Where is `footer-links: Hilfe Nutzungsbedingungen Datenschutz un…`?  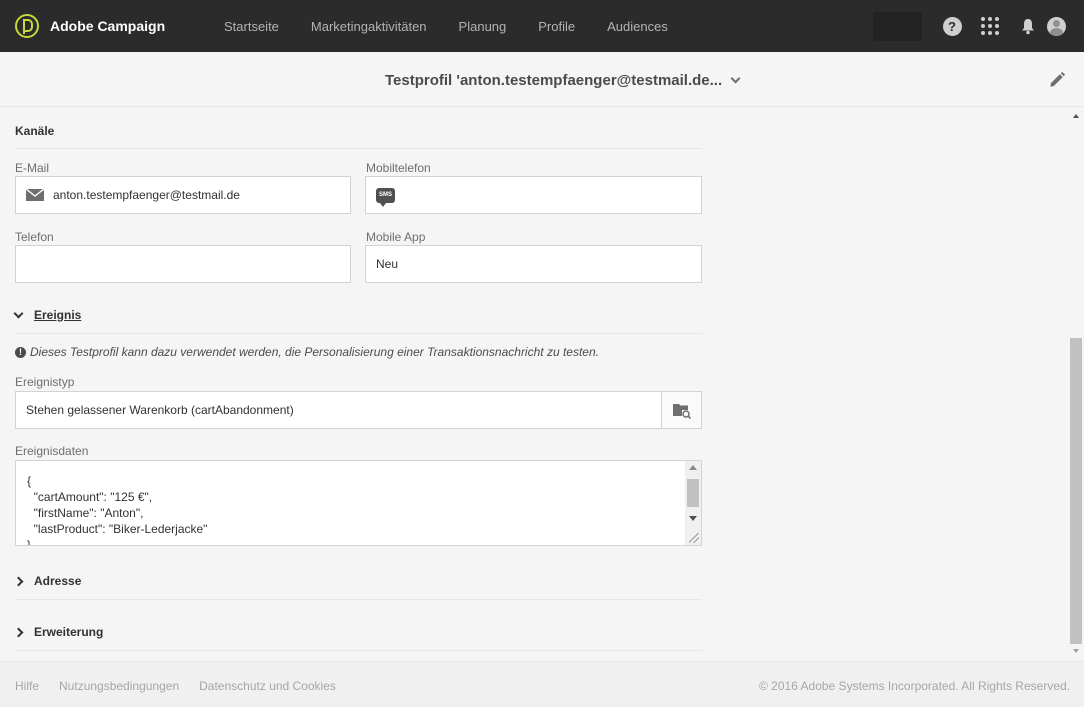 footer-links: Hilfe Nutzungsbedingungen Datenschutz un… is located at coordinates (185, 686).